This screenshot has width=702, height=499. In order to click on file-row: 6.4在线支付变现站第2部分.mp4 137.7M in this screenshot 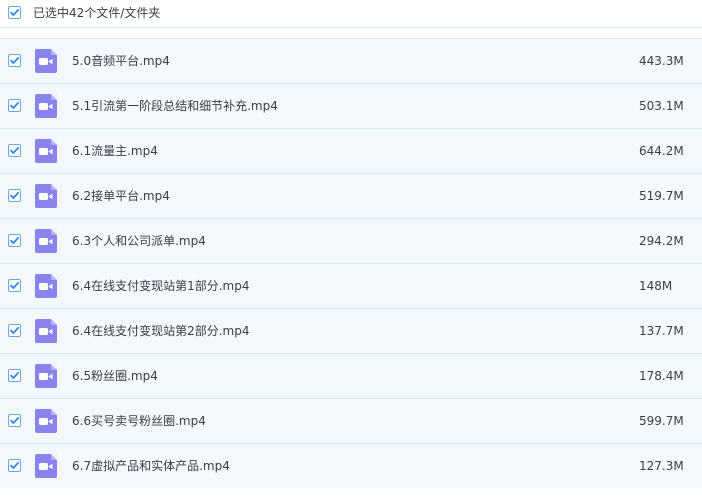, I will do `click(351, 330)`.